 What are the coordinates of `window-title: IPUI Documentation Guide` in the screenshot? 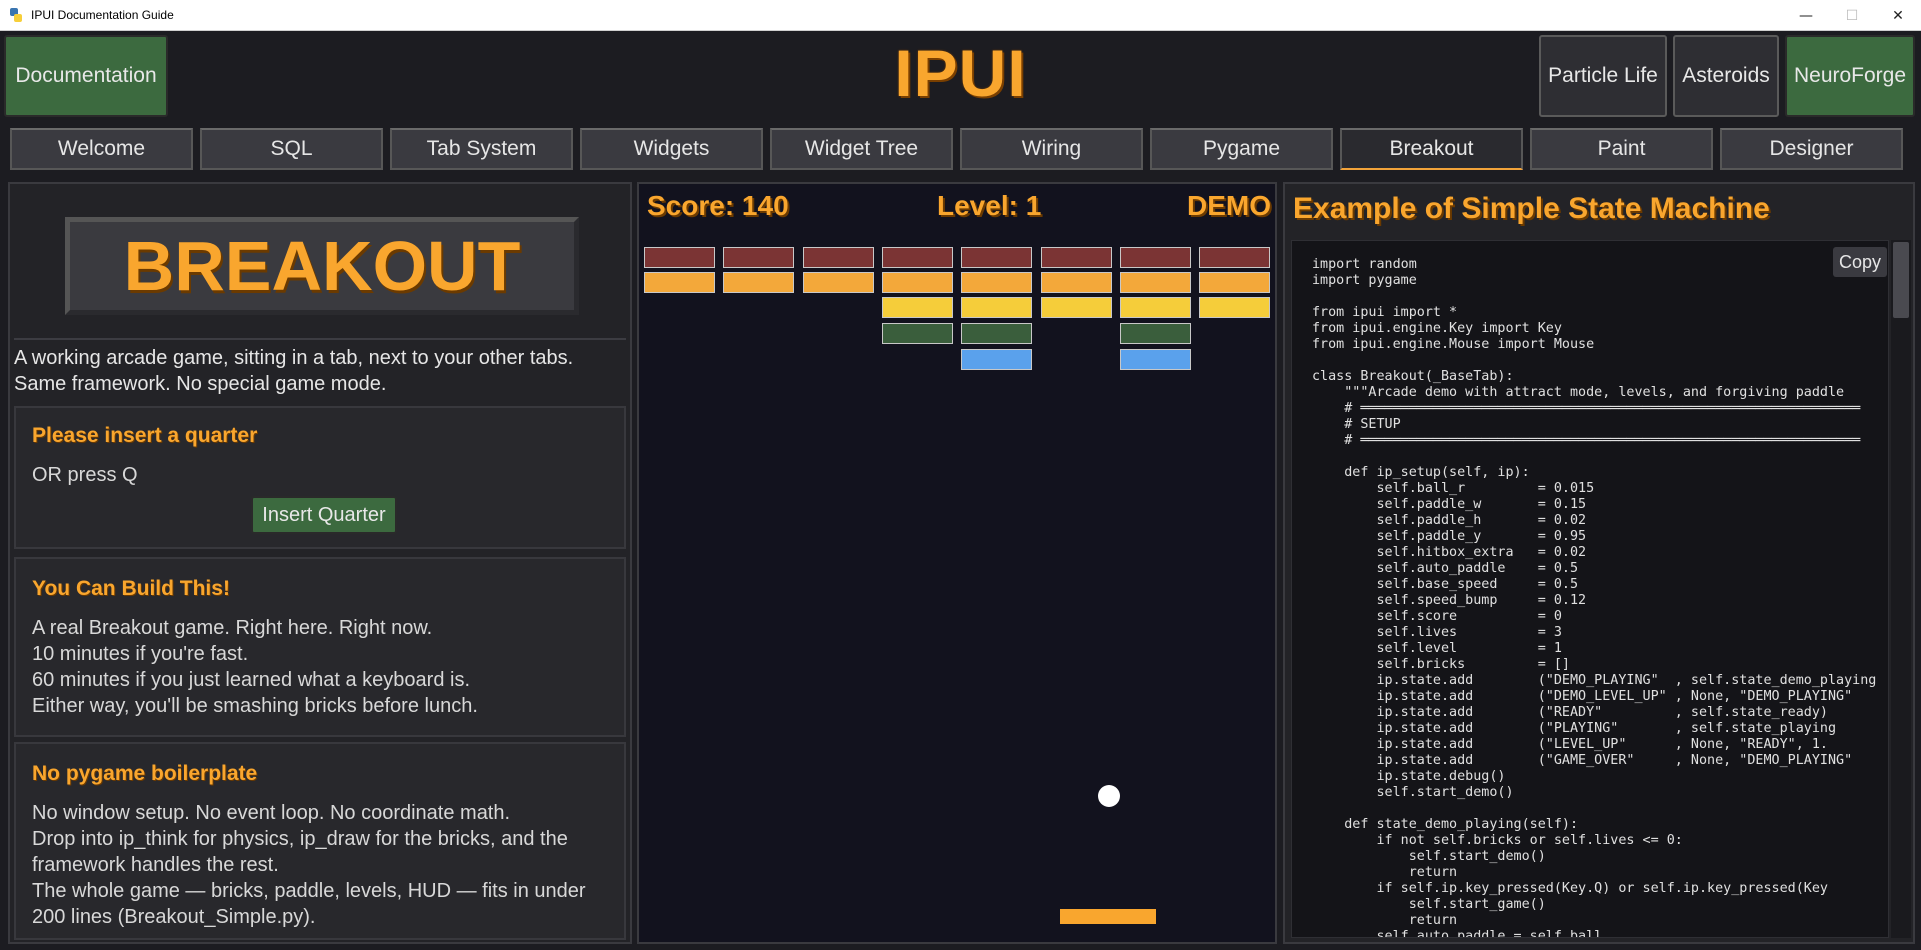 It's located at (102, 15).